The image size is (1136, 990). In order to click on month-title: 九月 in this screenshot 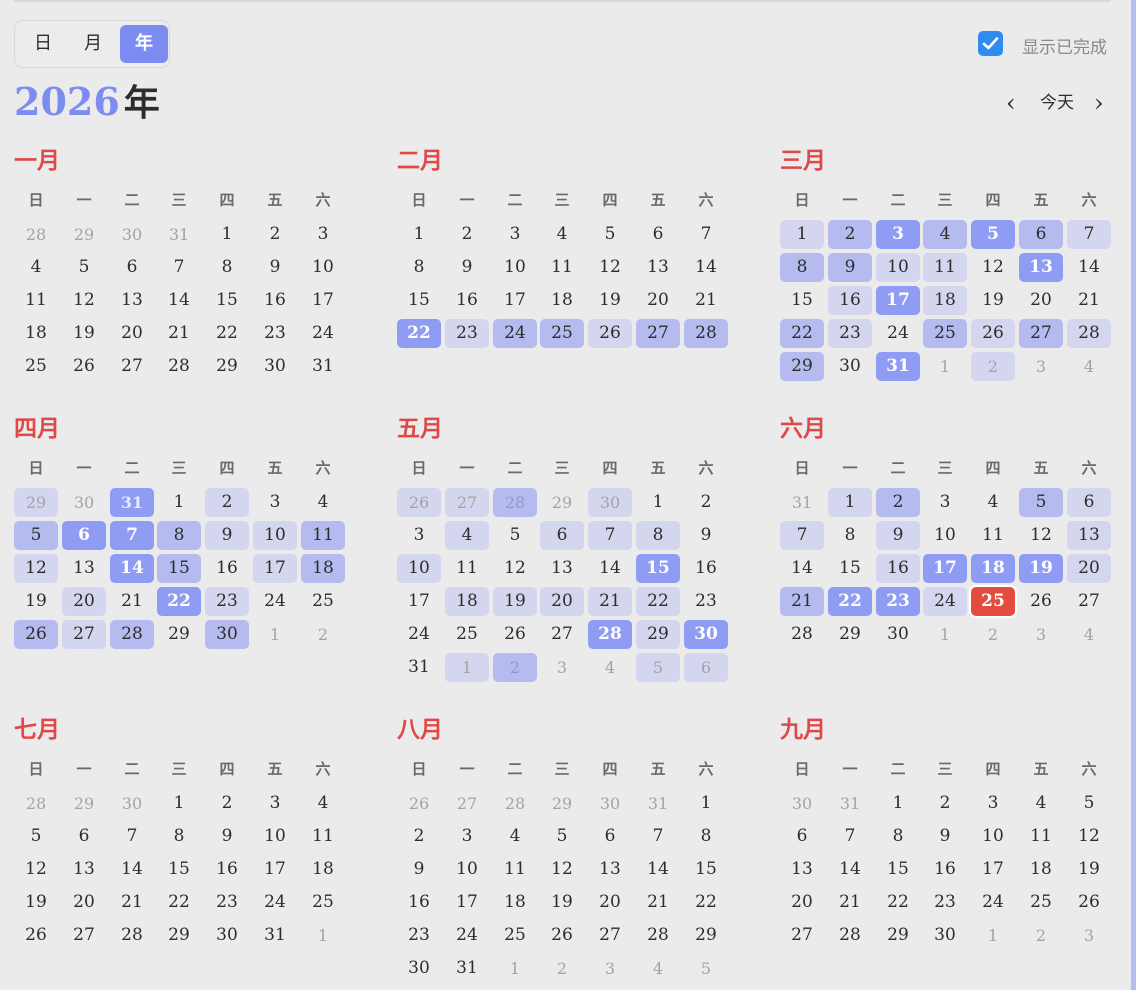, I will do `click(803, 730)`.